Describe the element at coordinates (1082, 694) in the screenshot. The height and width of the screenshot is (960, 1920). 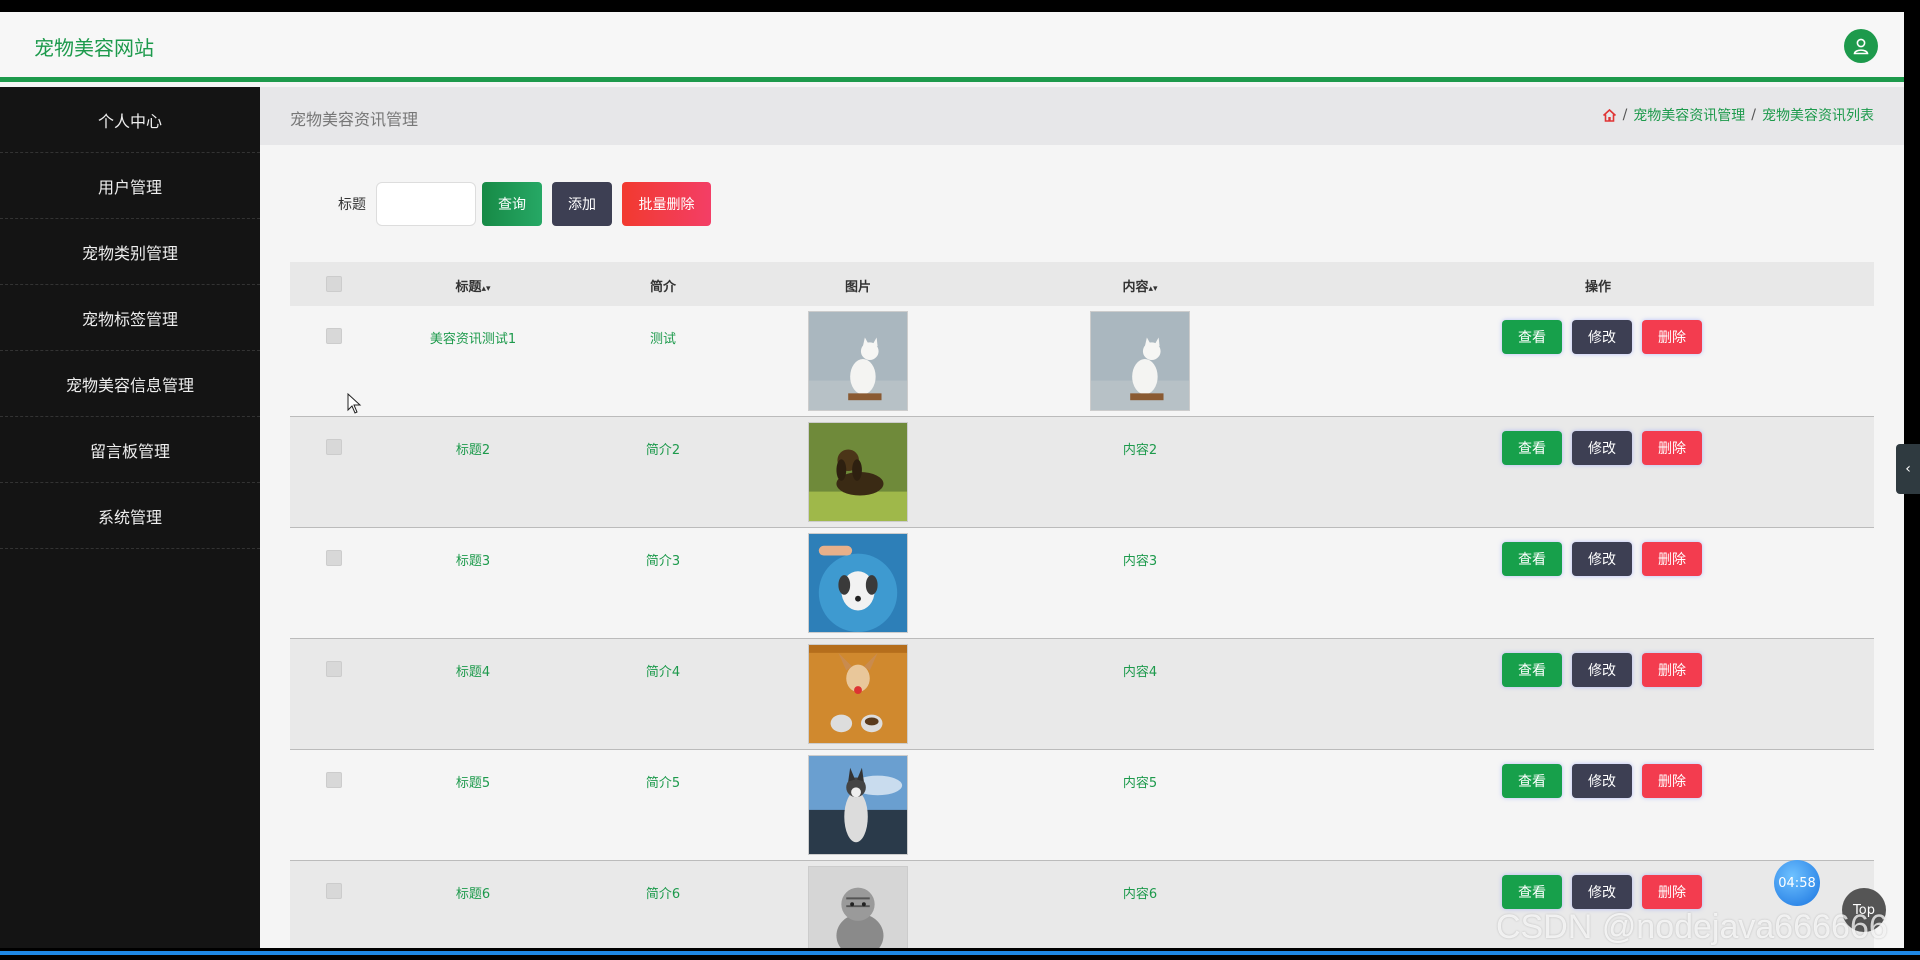
I see `table-row: 标题4 简介4 内容4 查看 修改 删除` at that location.